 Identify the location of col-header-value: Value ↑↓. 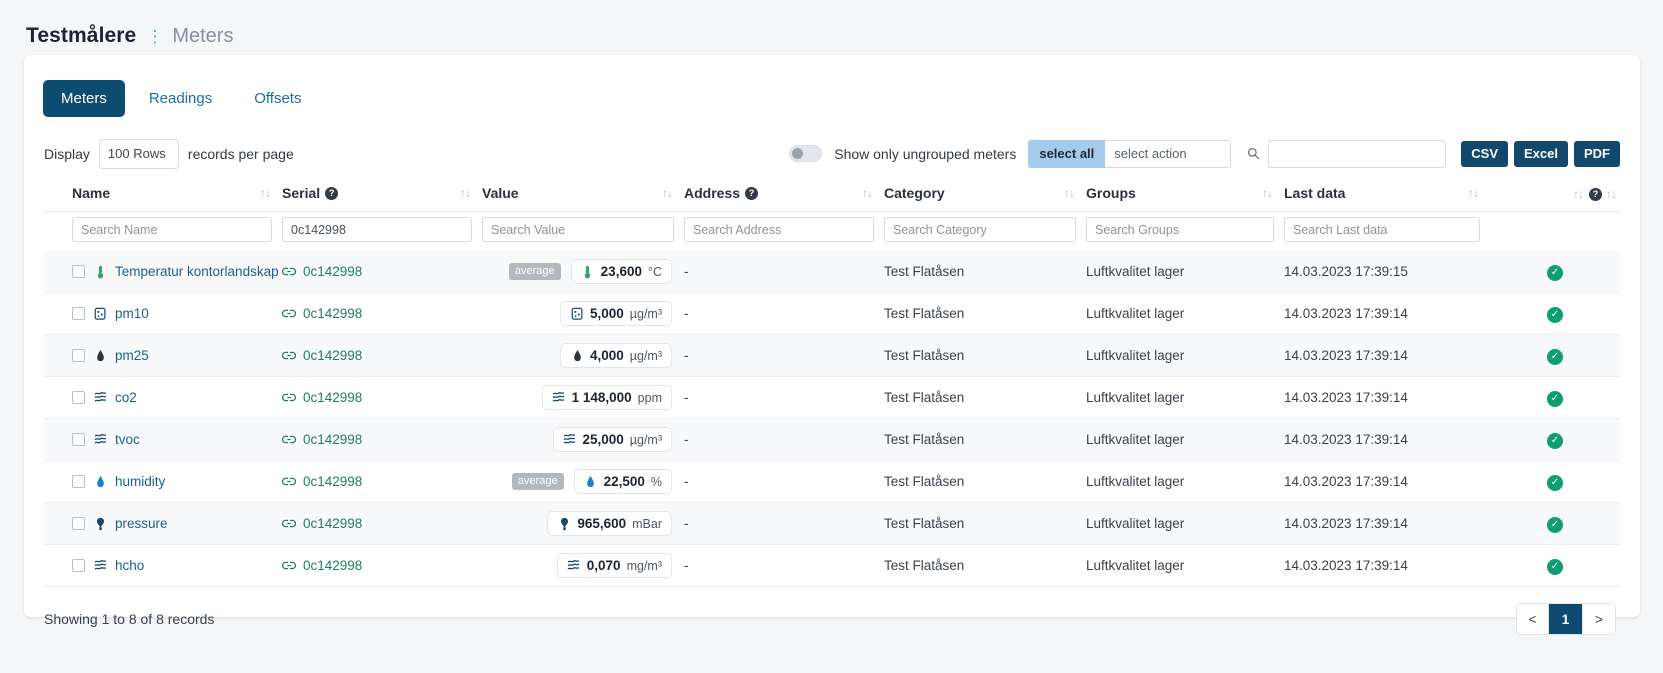
(583, 195).